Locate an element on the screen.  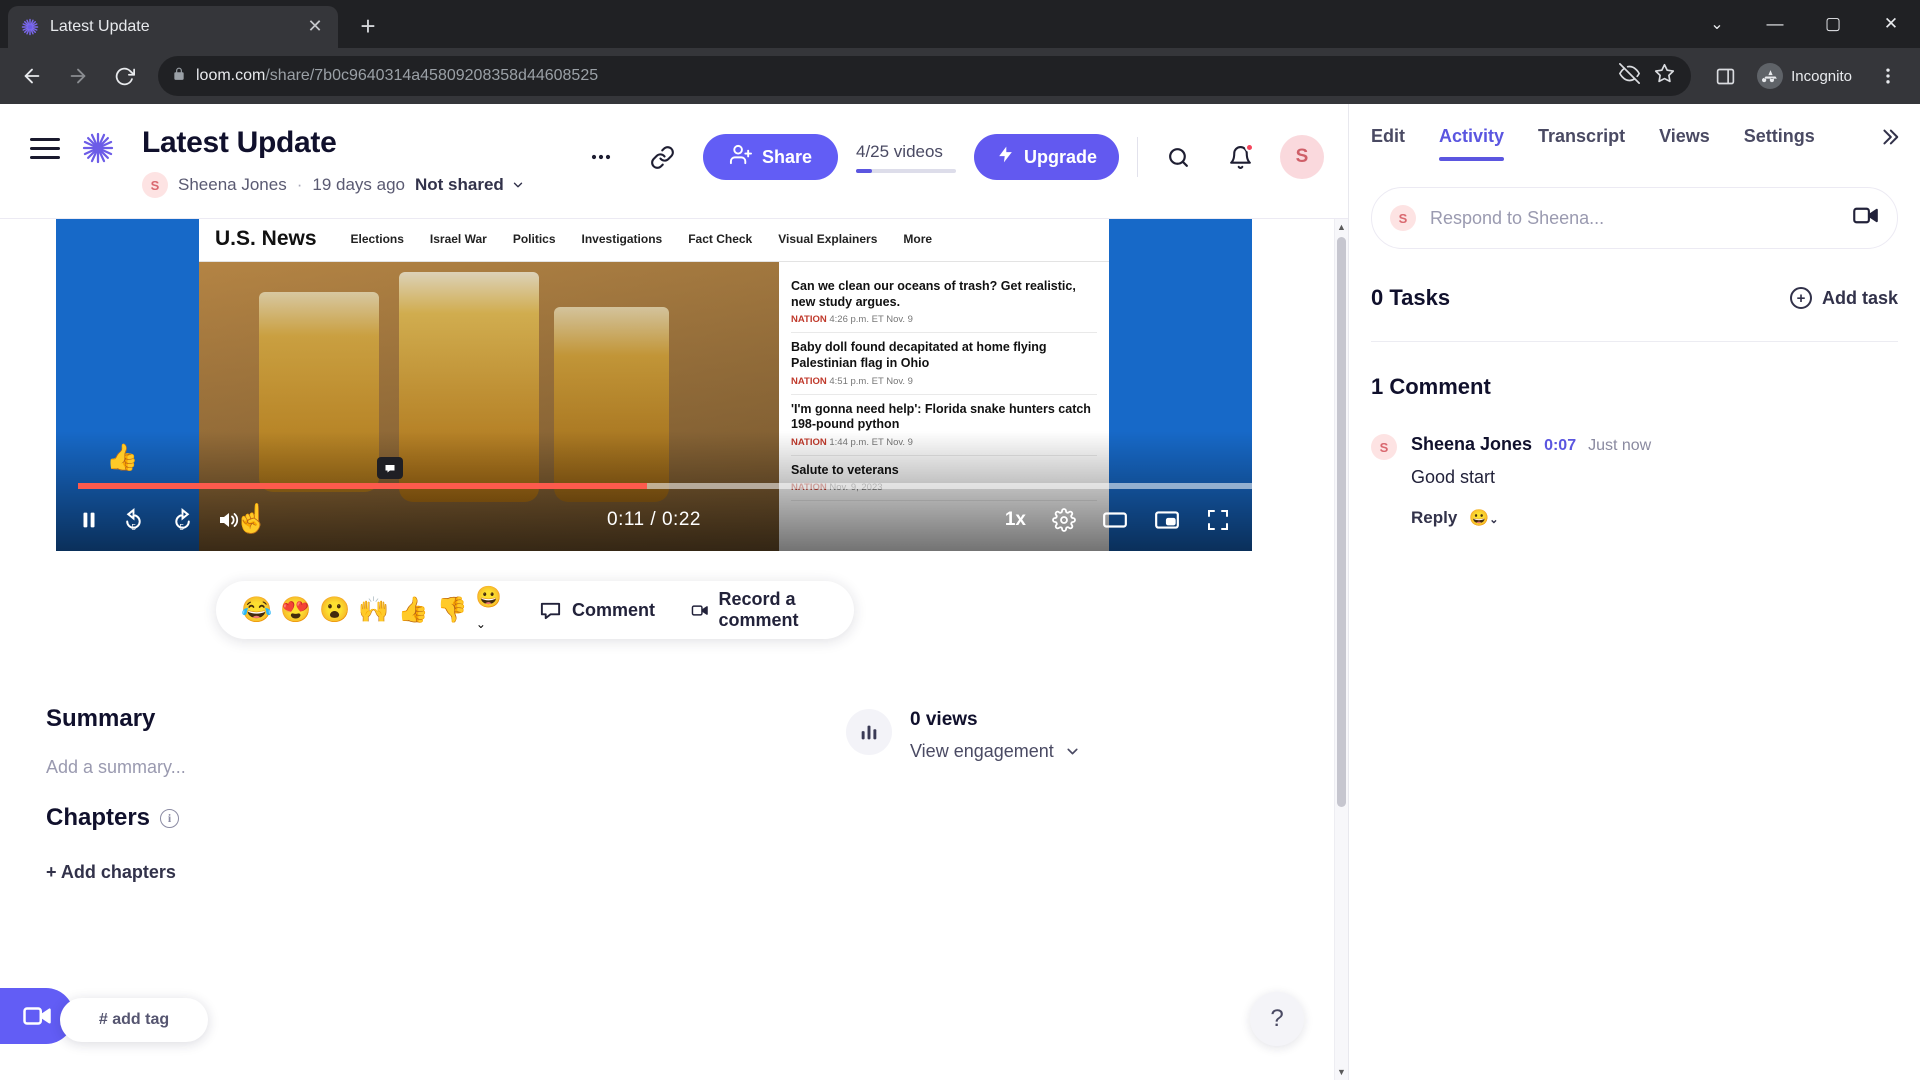
playback-speed-button: 1x is located at coordinates (1015, 520).